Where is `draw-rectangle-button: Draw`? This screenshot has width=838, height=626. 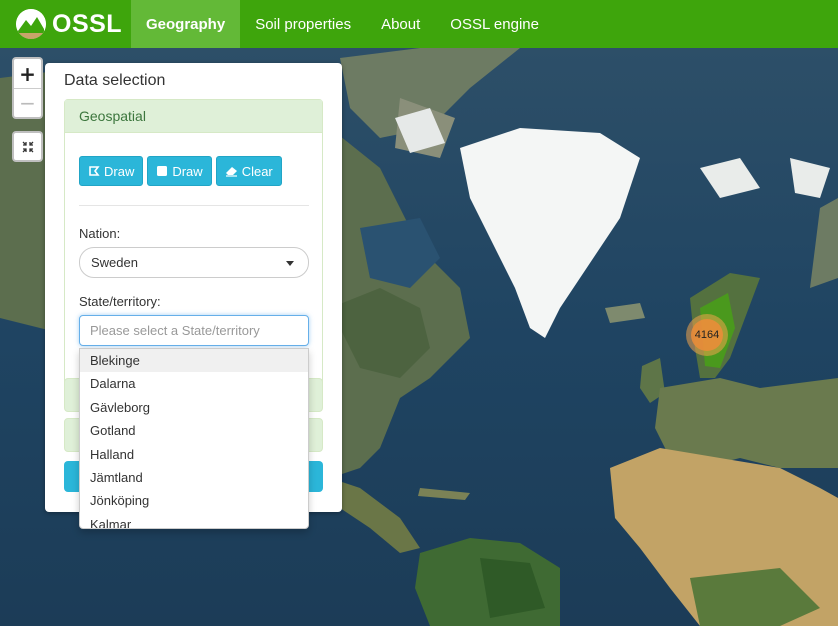
draw-rectangle-button: Draw is located at coordinates (179, 171).